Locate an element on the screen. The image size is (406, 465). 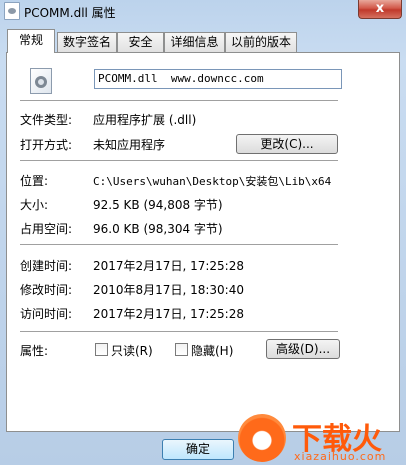
size-on-disk-label: 占用空间: is located at coordinates (46, 229).